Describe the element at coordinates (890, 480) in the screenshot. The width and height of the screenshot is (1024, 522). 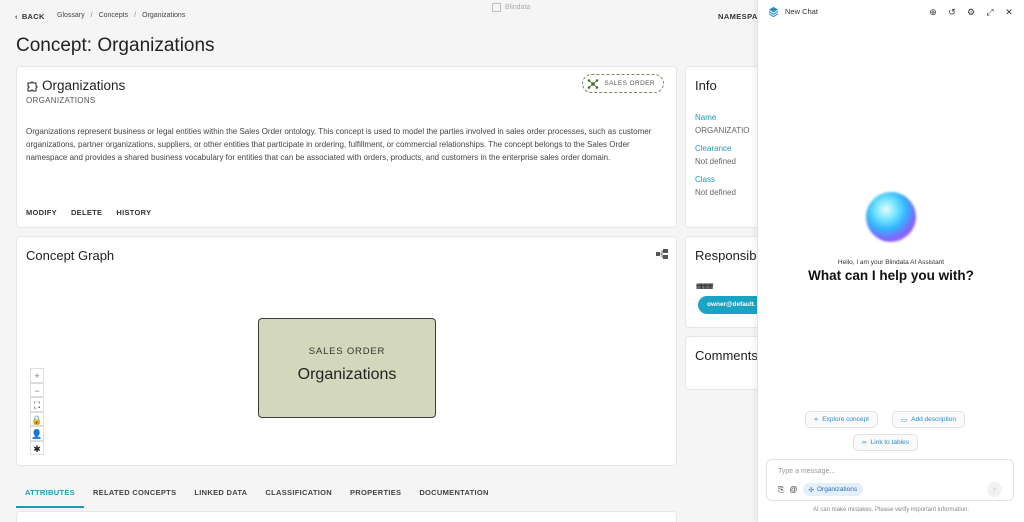
I see `chat-input-box: Type a message... ⎘ @ ✣ Organizations ↑` at that location.